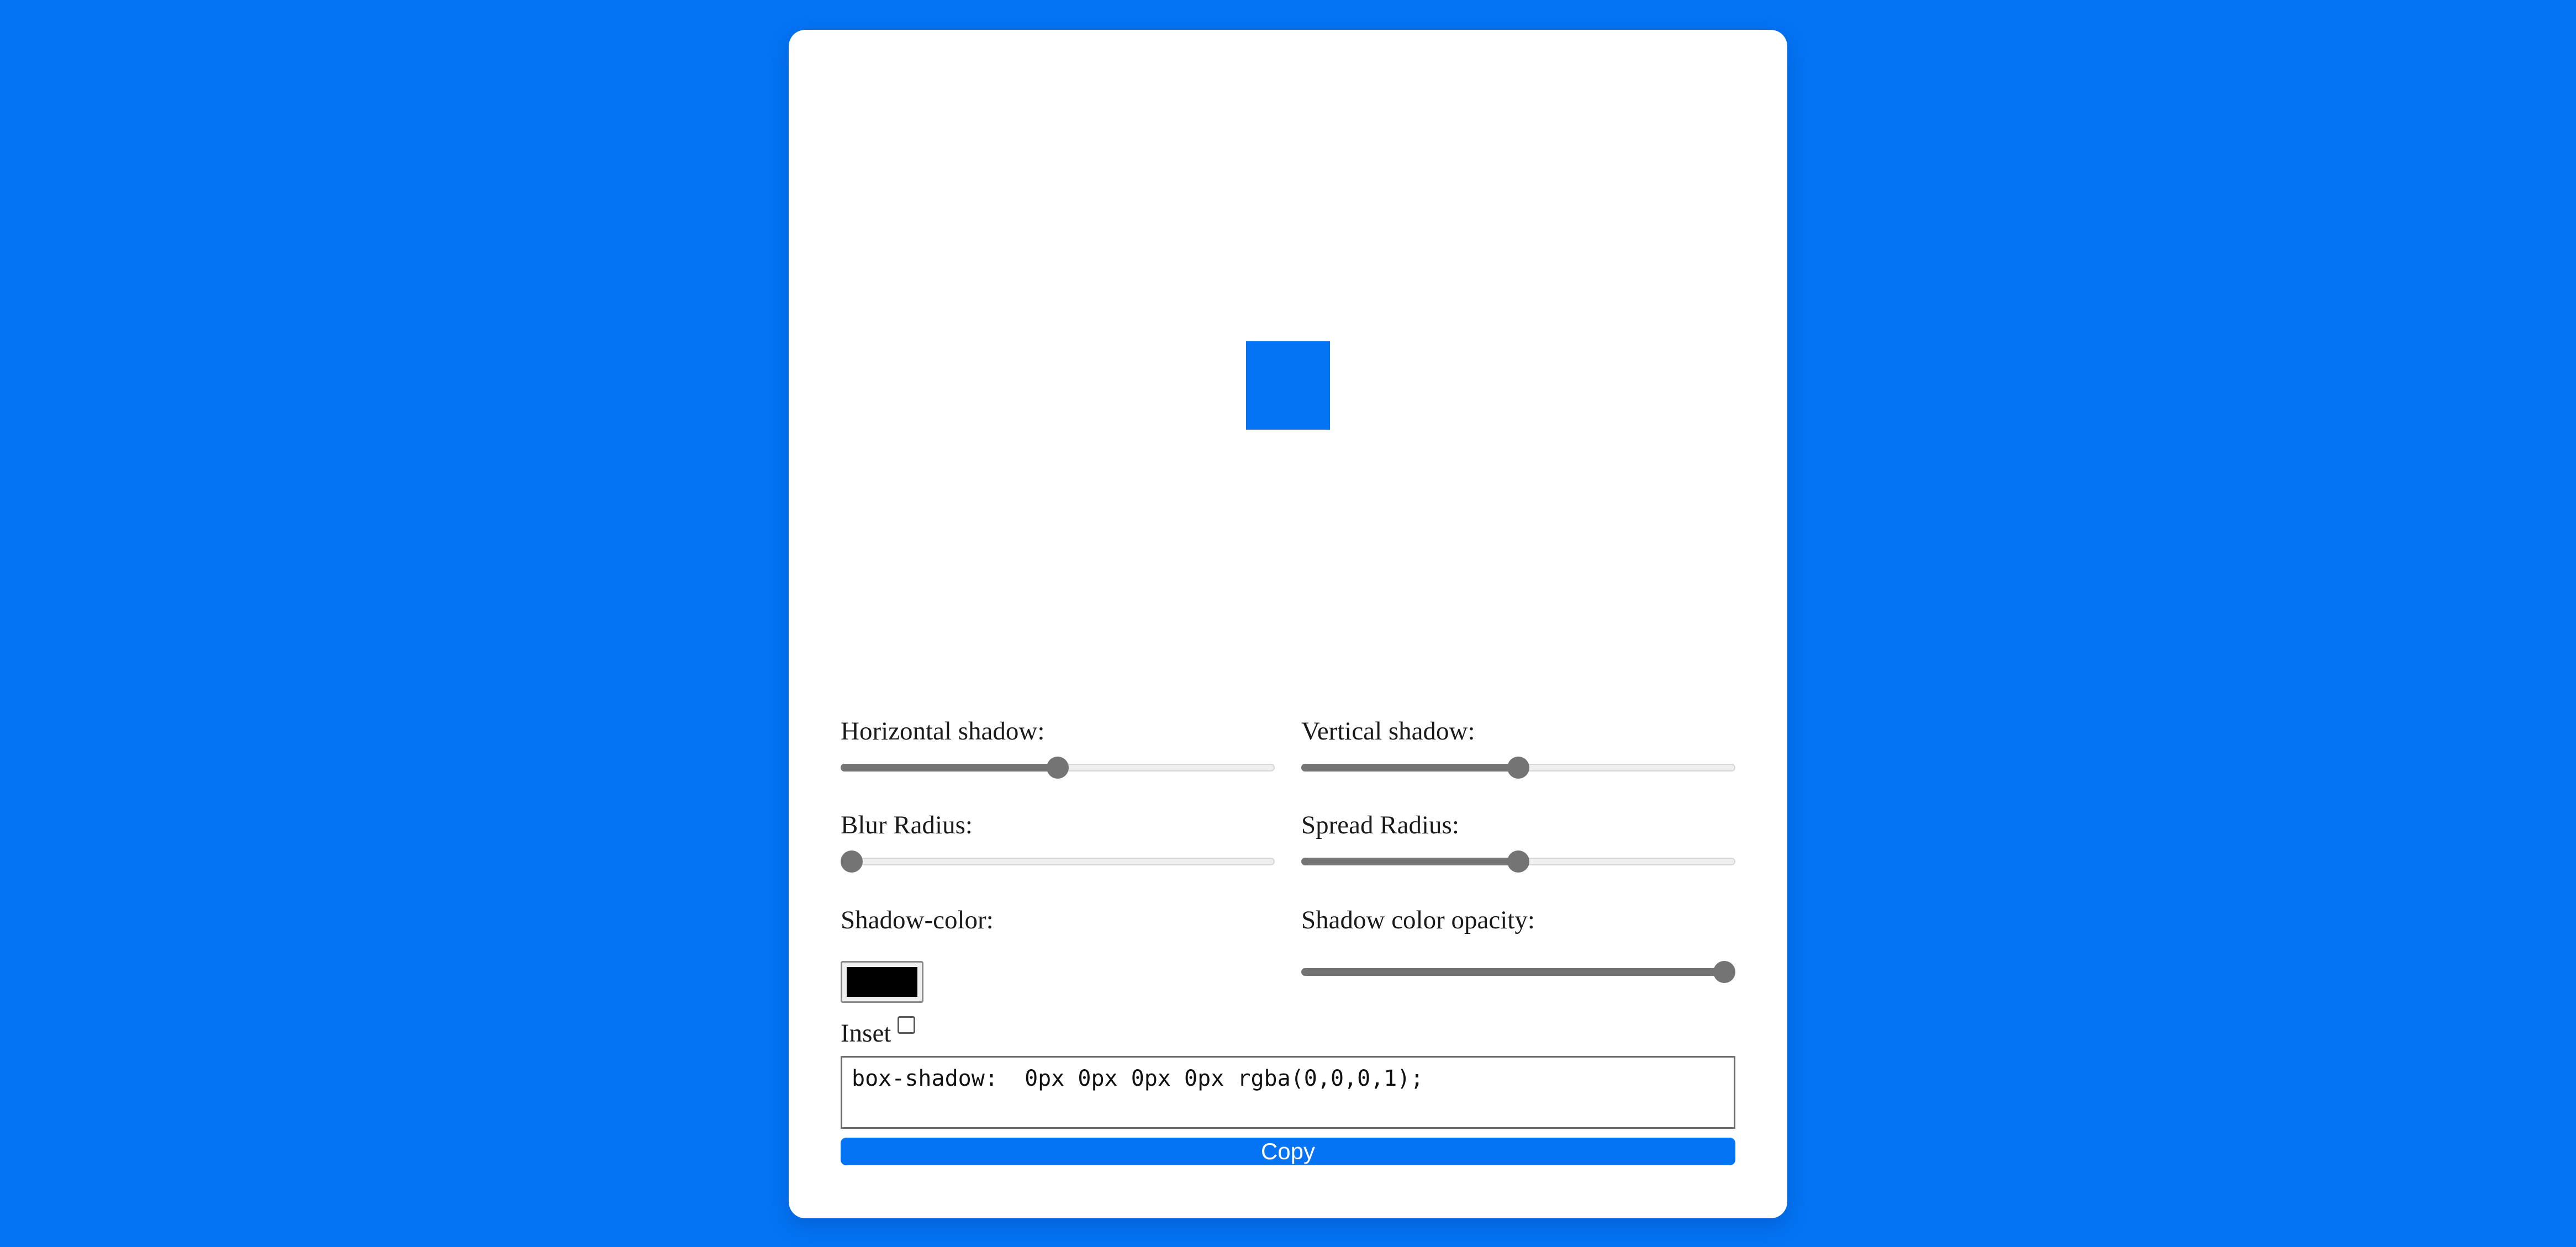 This screenshot has height=1247, width=2576. I want to click on inset-row: Inset, so click(878, 1032).